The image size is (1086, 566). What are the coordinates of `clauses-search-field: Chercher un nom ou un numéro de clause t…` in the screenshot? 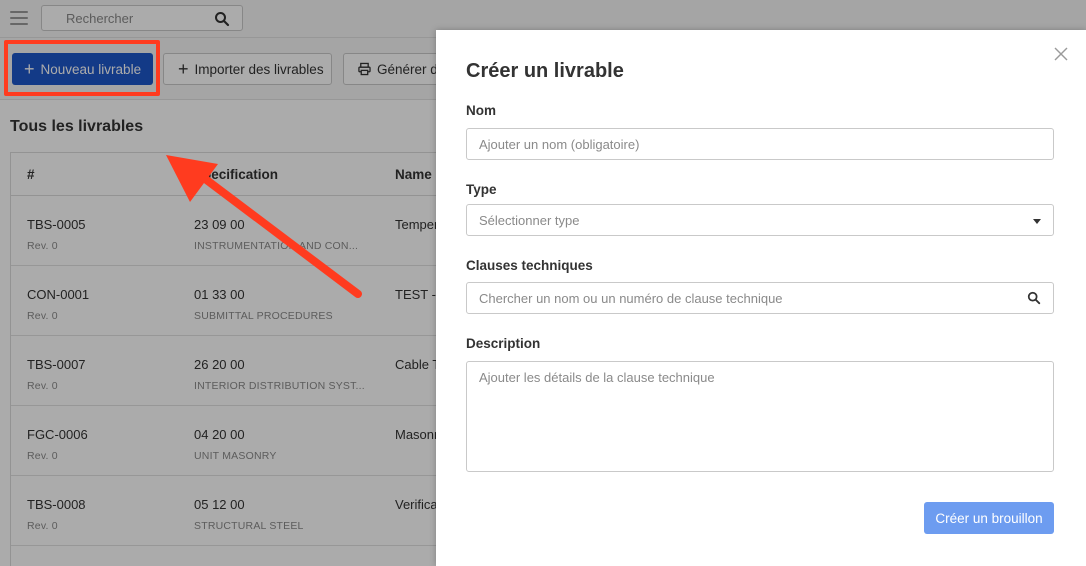 It's located at (760, 298).